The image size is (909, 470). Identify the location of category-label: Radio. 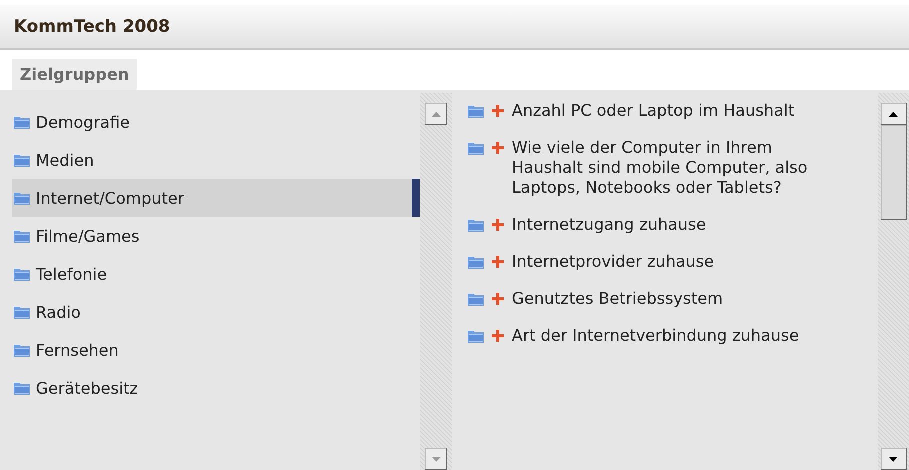
(58, 312).